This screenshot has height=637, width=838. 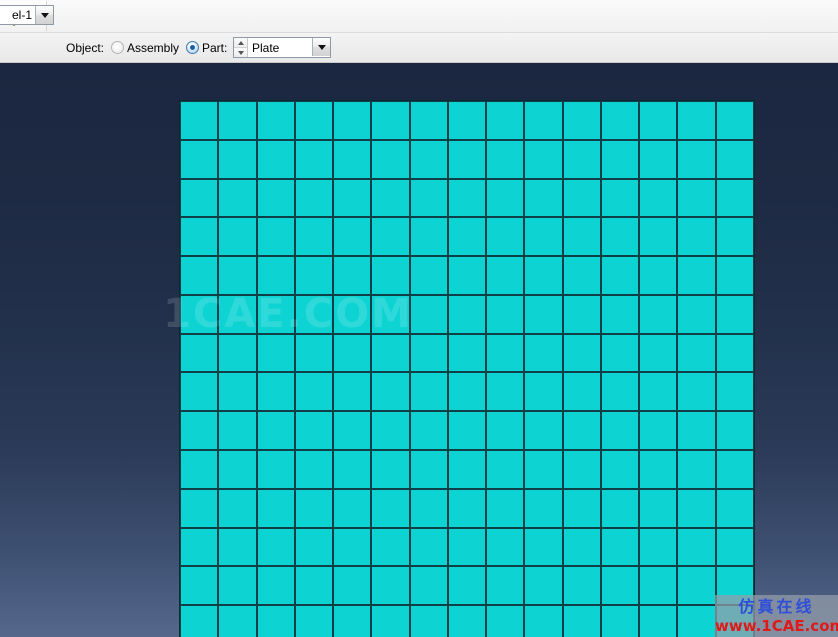 I want to click on part-select-chevron-down-icon, so click(x=321, y=47).